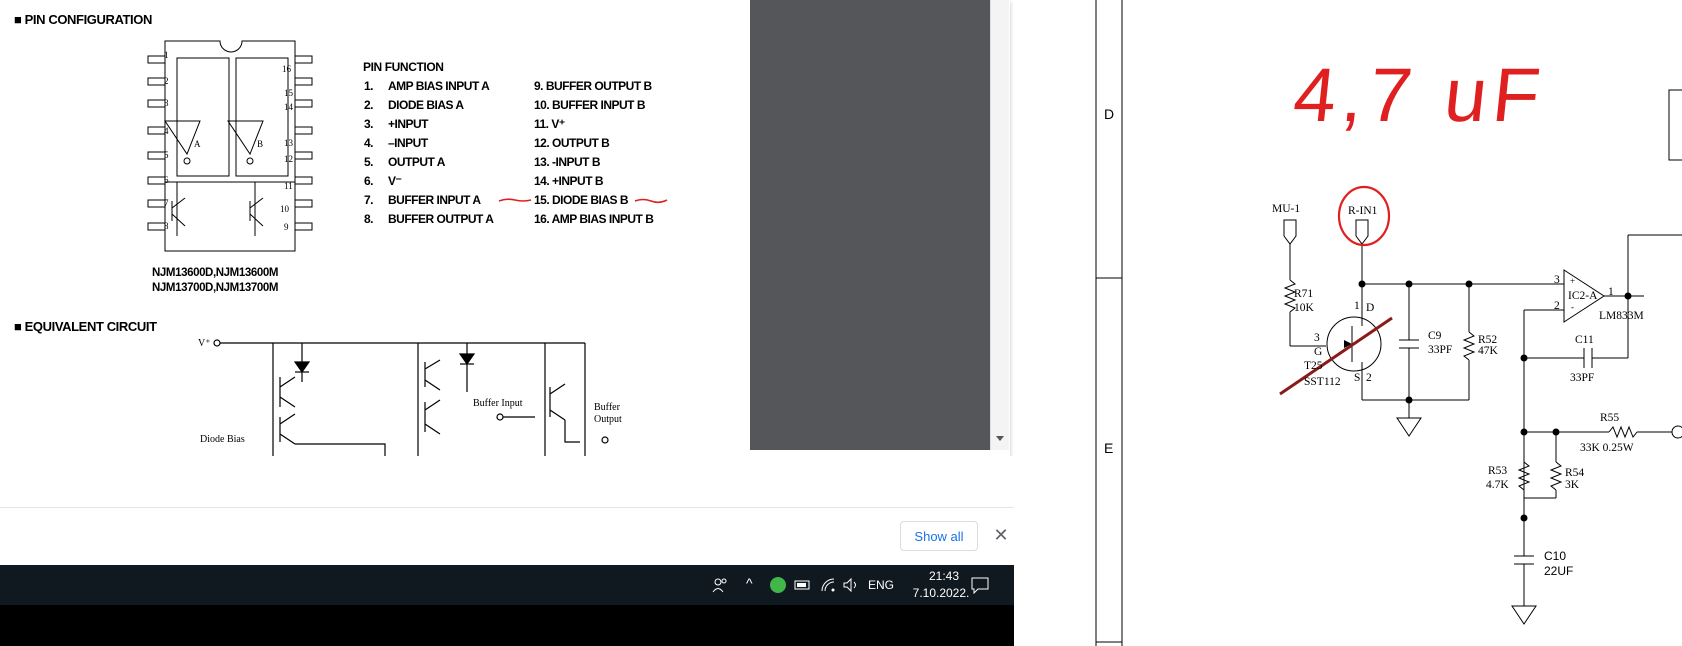 The width and height of the screenshot is (1682, 646). I want to click on row-label-e: E, so click(1109, 448).